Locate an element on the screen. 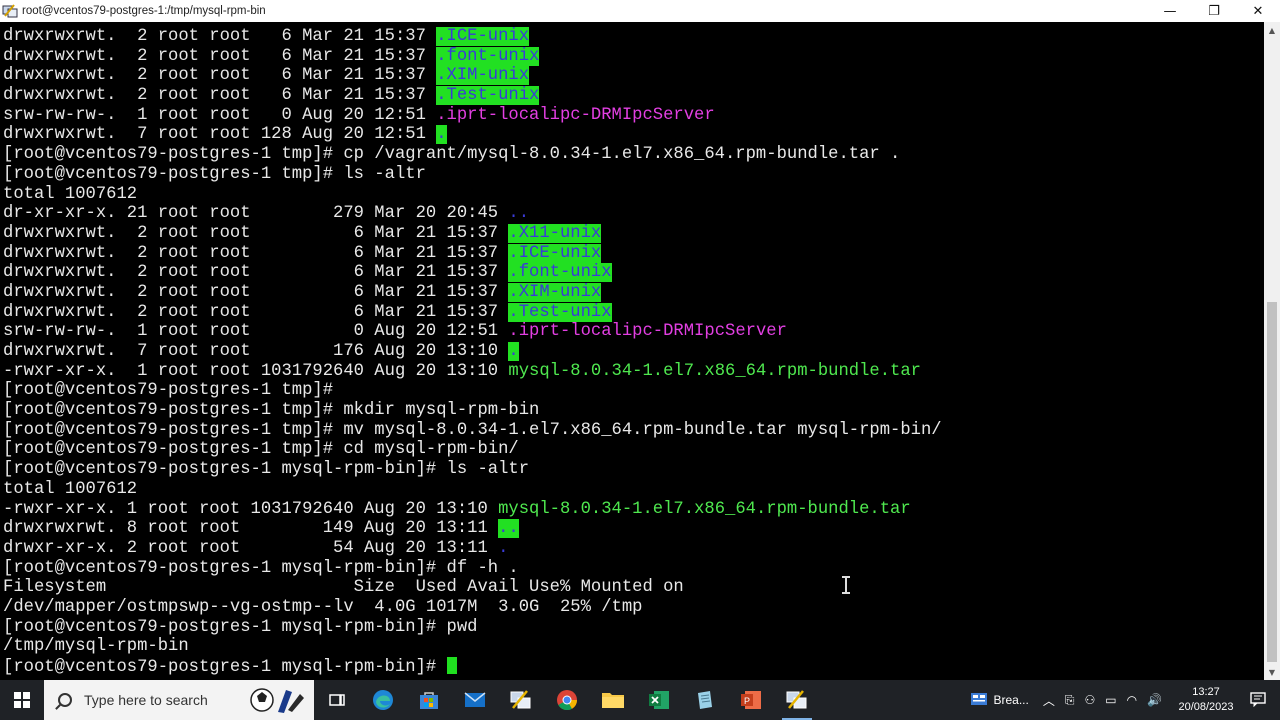  mail-icon is located at coordinates (475, 700).